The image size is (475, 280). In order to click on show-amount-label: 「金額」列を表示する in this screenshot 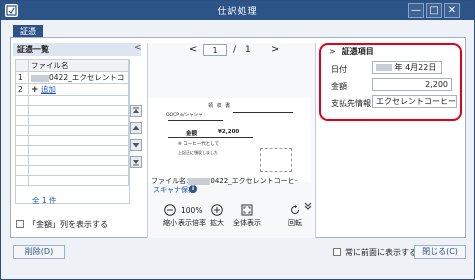, I will do `click(68, 224)`.